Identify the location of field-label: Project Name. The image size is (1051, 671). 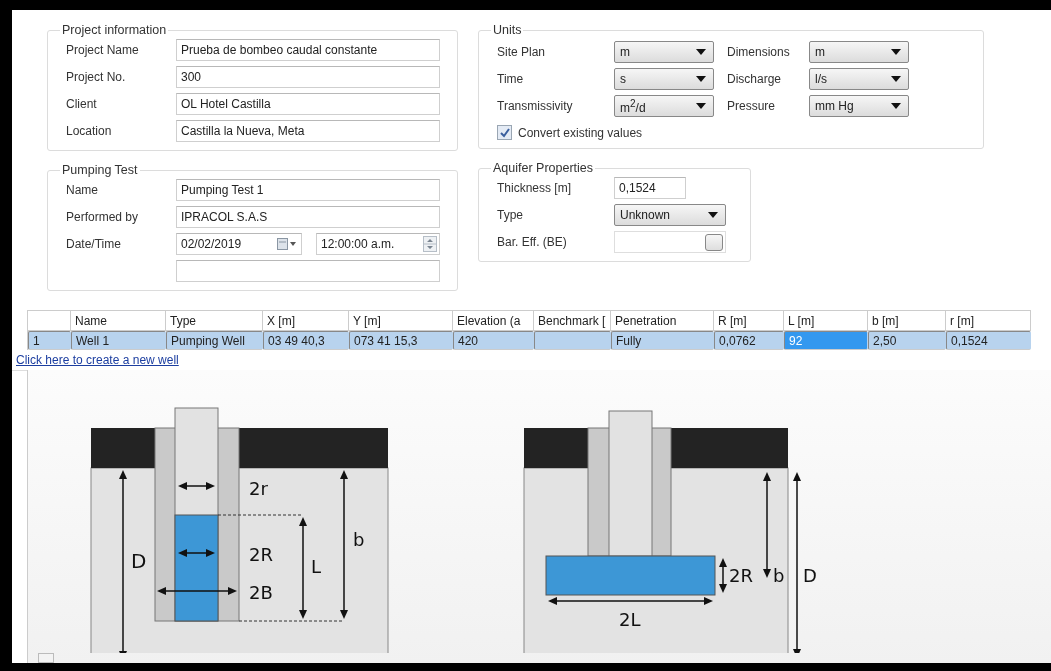
(103, 50).